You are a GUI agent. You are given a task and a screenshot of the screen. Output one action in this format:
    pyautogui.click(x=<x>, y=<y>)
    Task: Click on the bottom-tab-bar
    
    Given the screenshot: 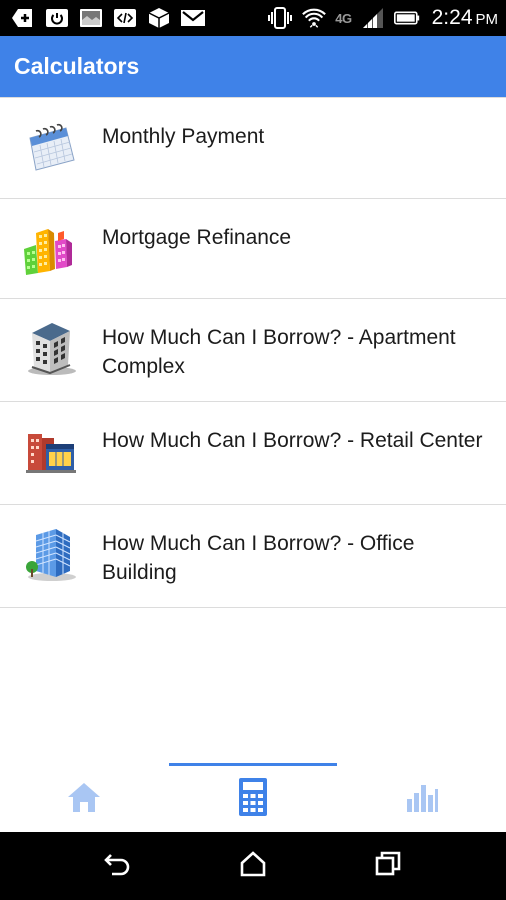 What is the action you would take?
    pyautogui.click(x=253, y=797)
    